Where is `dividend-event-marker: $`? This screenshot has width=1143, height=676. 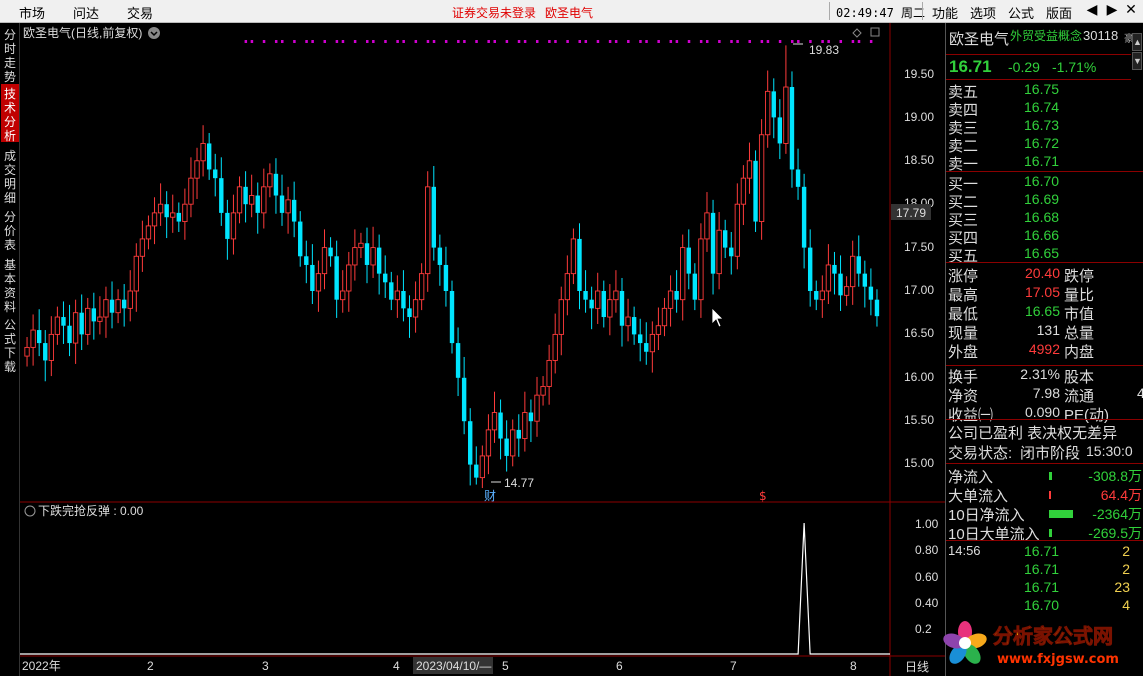
dividend-event-marker: $ is located at coordinates (763, 496).